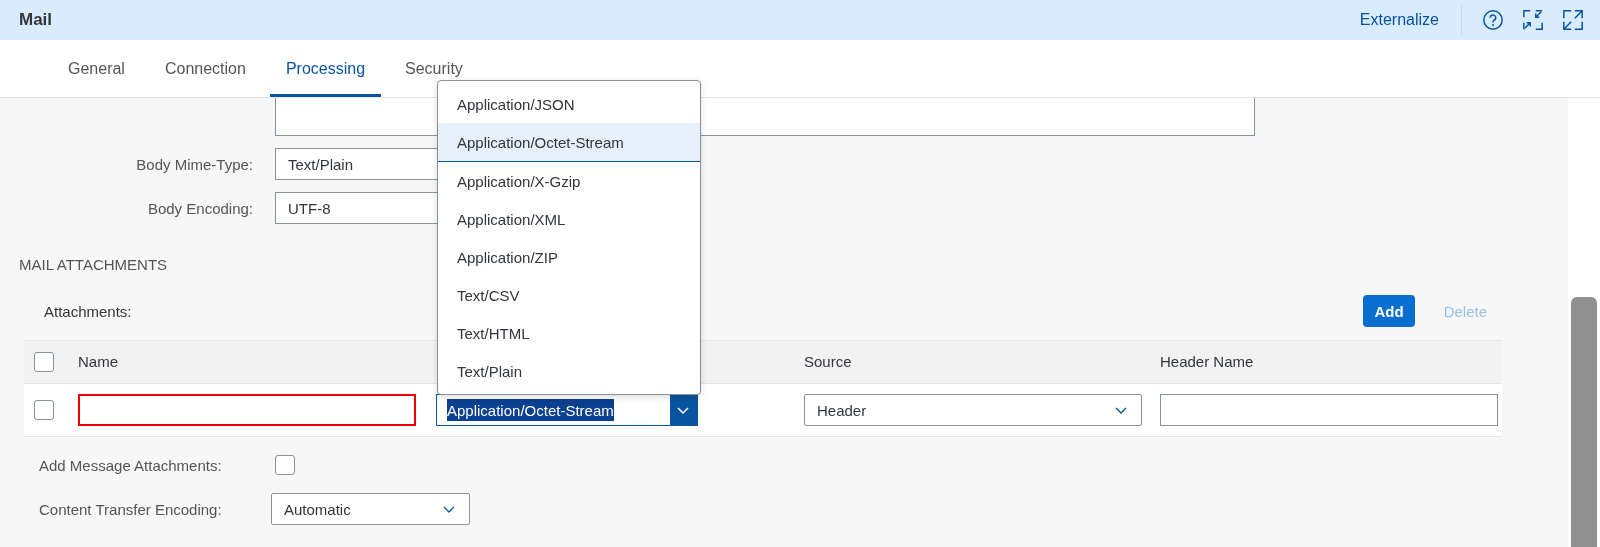  What do you see at coordinates (1389, 311) in the screenshot?
I see `add-button: Add` at bounding box center [1389, 311].